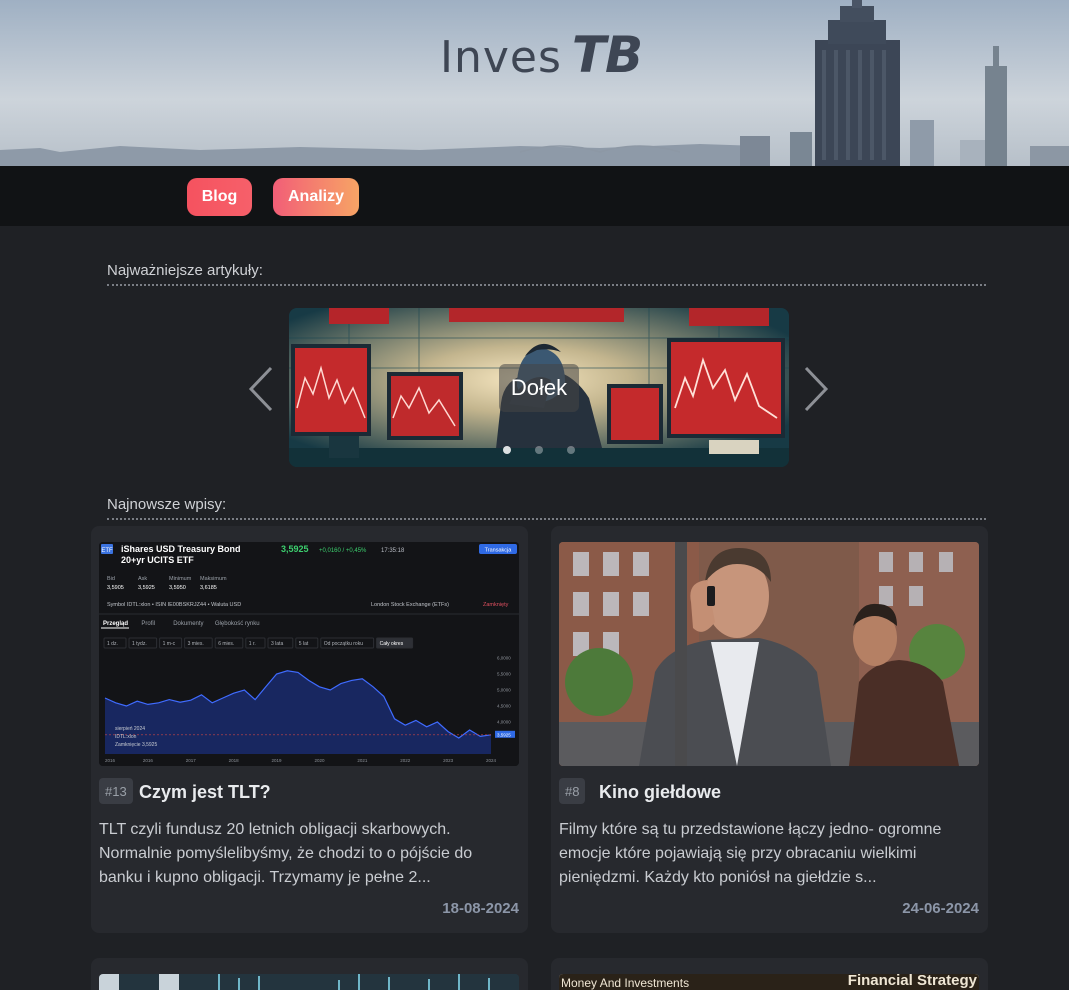 The image size is (1069, 990). Describe the element at coordinates (815, 389) in the screenshot. I see `carousel-next-arrow-icon` at that location.